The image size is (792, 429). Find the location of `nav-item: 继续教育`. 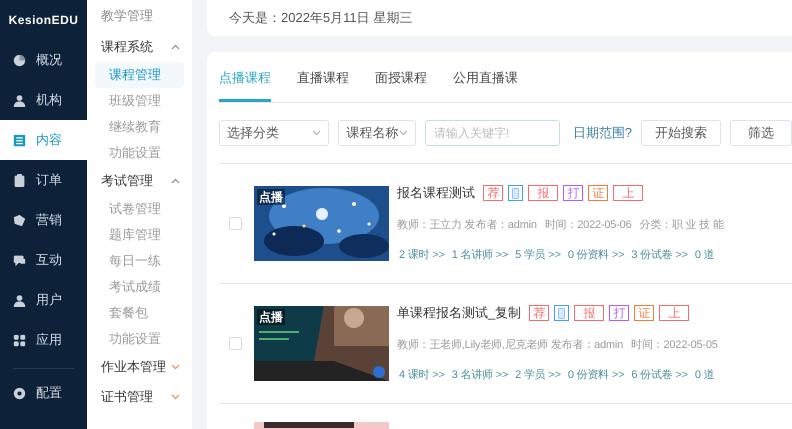

nav-item: 继续教育 is located at coordinates (139, 127).